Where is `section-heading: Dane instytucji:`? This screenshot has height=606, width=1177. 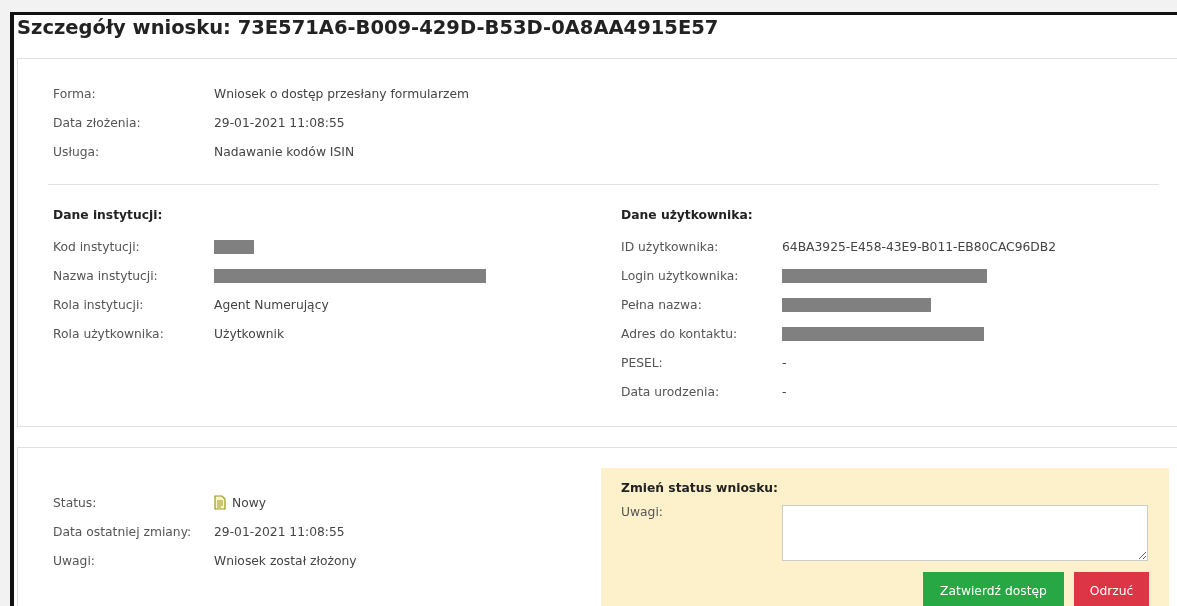
section-heading: Dane instytucji: is located at coordinates (108, 215).